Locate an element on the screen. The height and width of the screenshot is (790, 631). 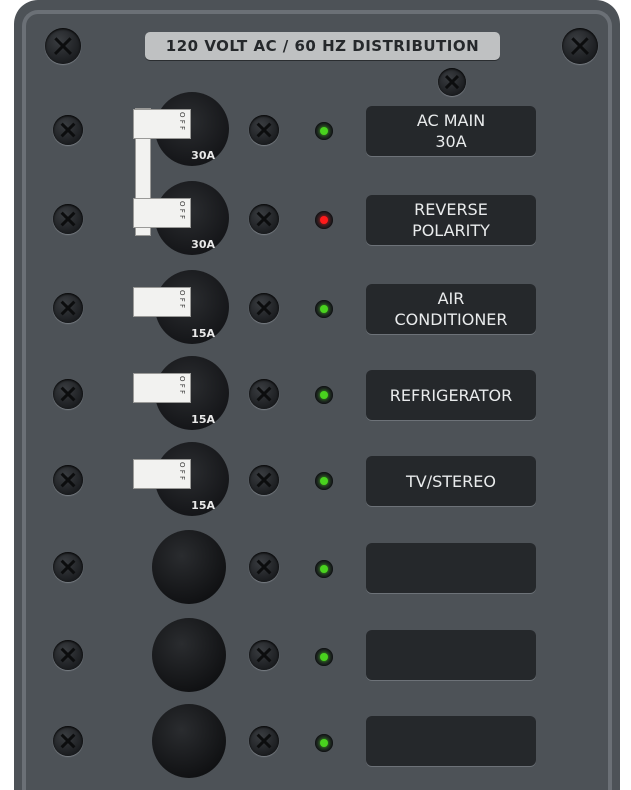
breaker-ac-main: O F F 30A is located at coordinates (181, 129).